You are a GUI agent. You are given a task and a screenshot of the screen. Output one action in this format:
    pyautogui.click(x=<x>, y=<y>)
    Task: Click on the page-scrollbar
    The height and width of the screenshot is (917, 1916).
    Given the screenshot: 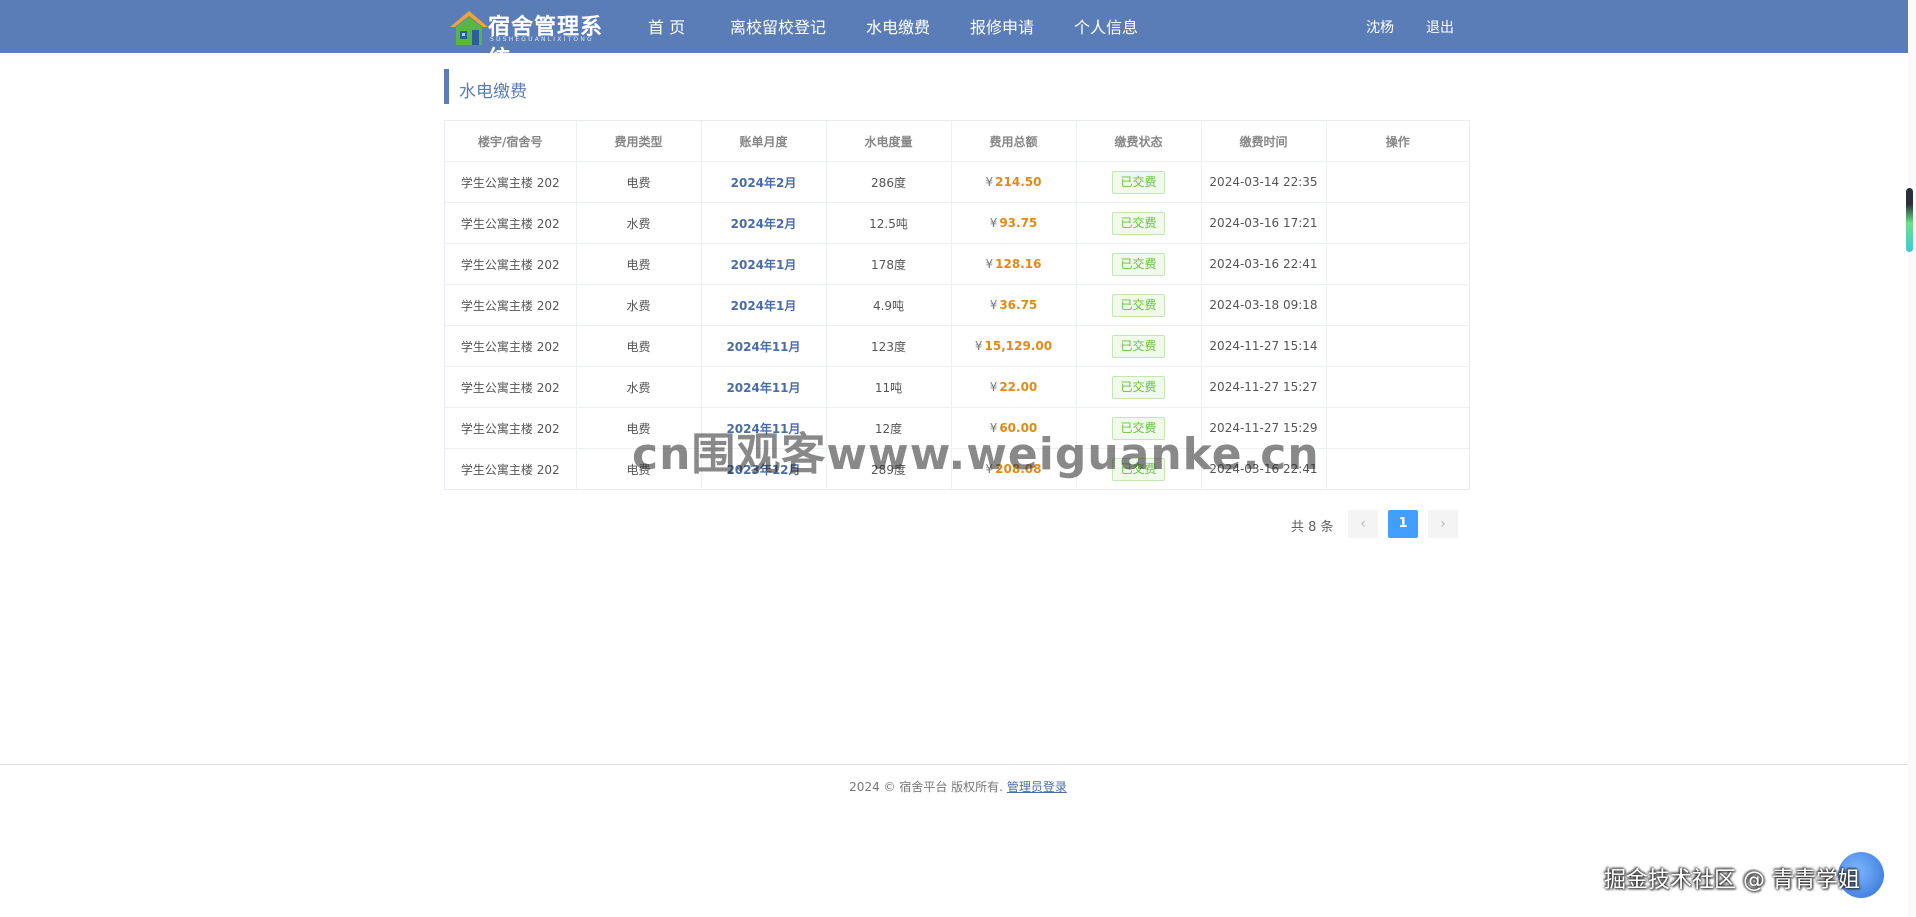 What is the action you would take?
    pyautogui.click(x=1912, y=458)
    